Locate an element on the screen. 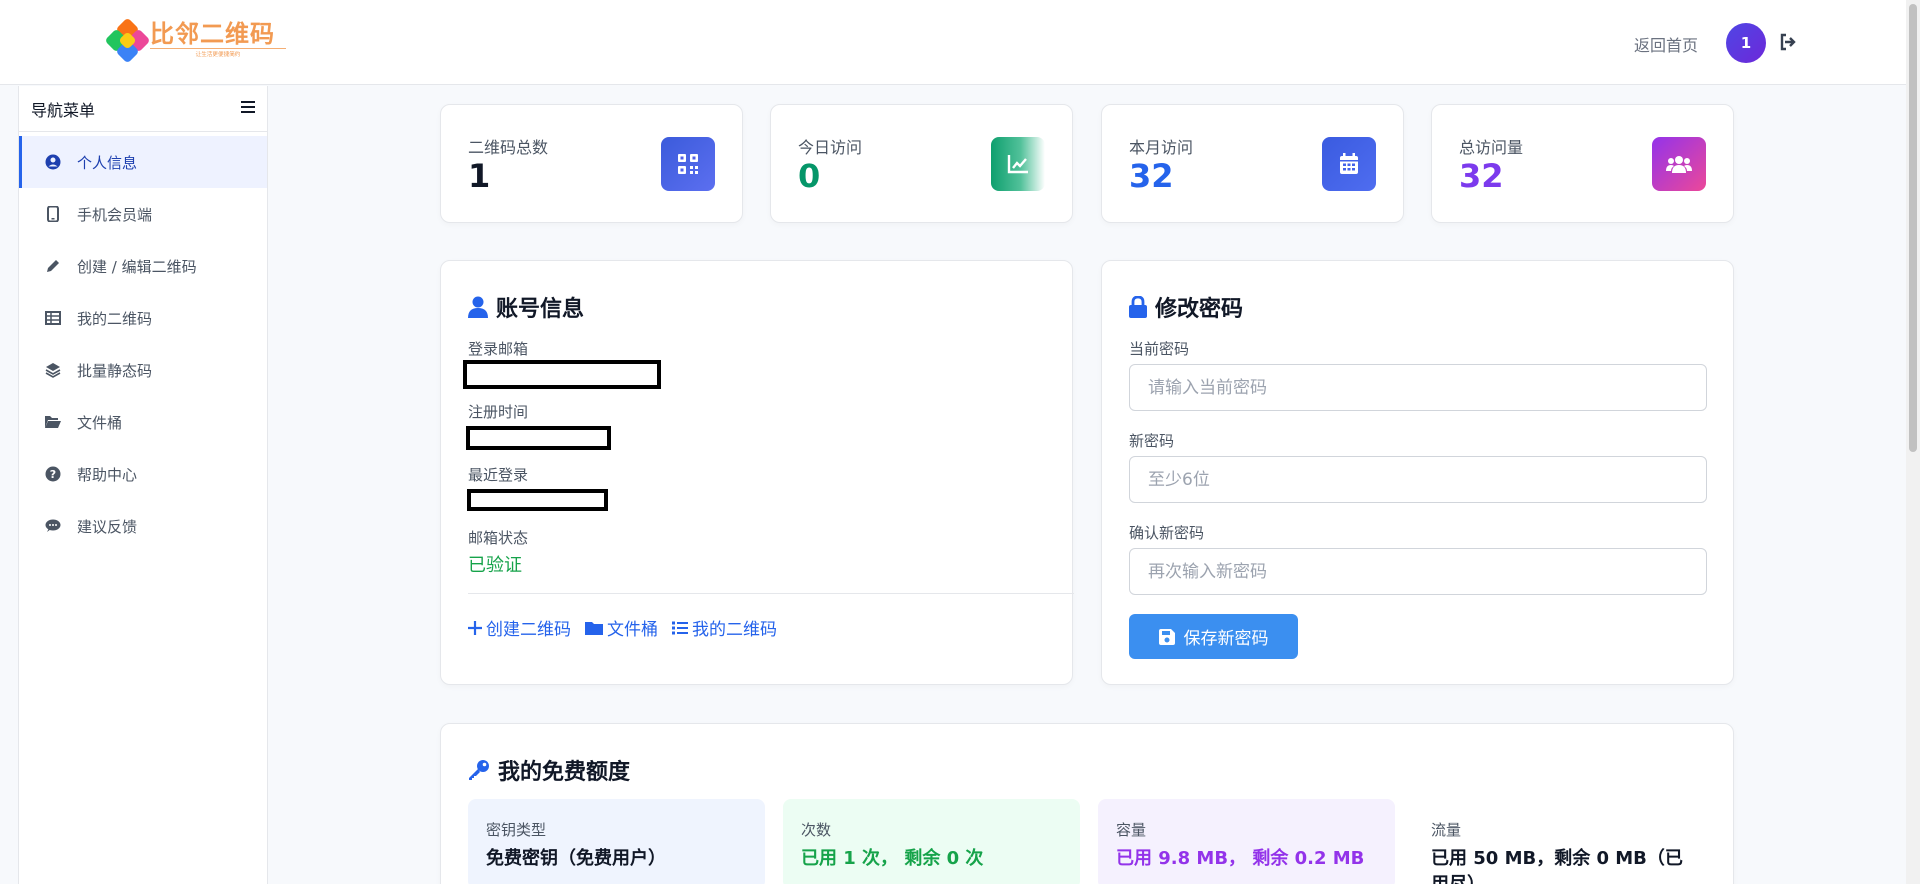 This screenshot has height=884, width=1920. create-qrcode-link: 创建二维码 is located at coordinates (519, 627).